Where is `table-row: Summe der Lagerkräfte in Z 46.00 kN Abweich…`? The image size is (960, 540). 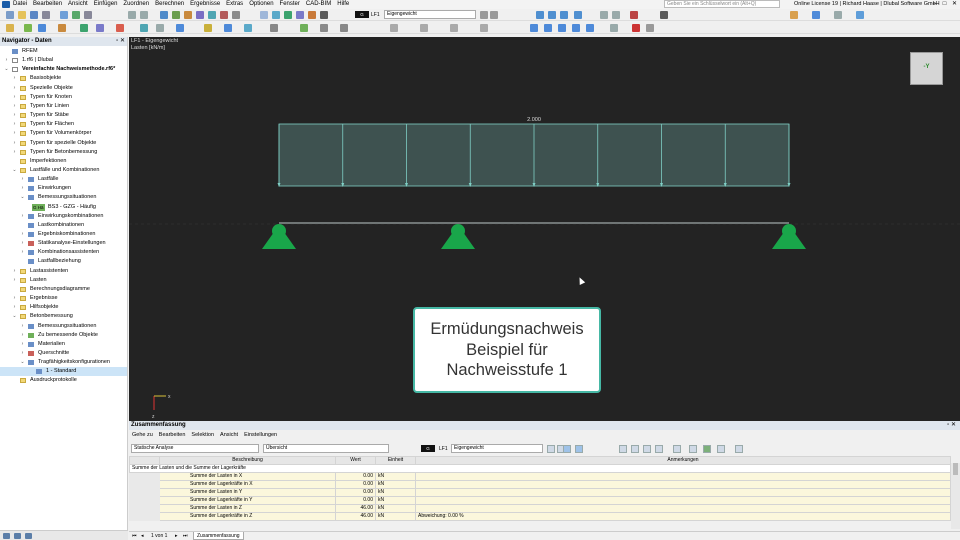 table-row: Summe der Lagerkräfte in Z 46.00 kN Abweich… is located at coordinates (540, 516).